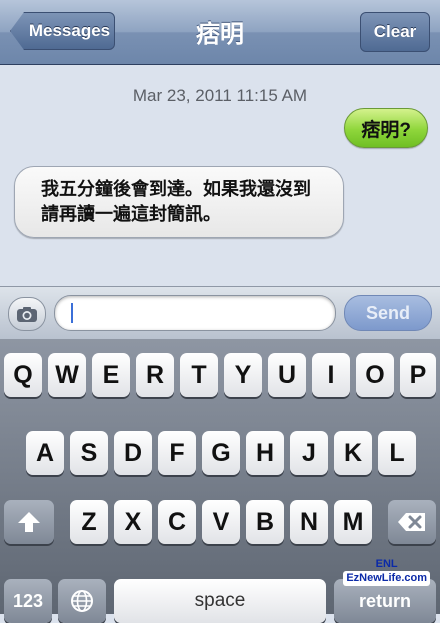 The image size is (440, 623). Describe the element at coordinates (221, 522) in the screenshot. I see `key-v: V` at that location.